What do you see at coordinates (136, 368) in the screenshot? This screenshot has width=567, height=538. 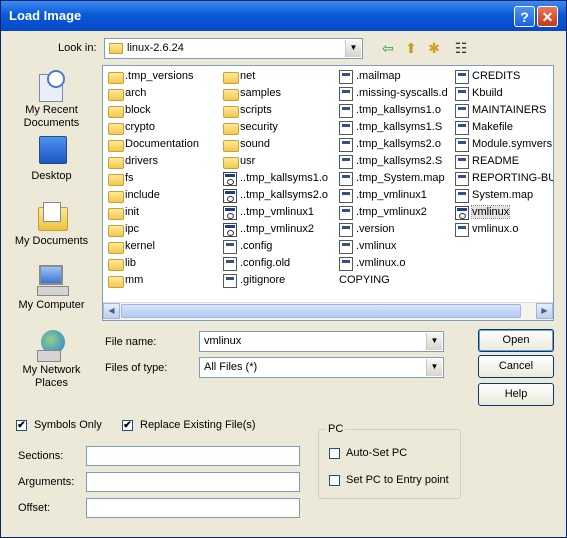 I see `files-of-type-label: Files of type:` at bounding box center [136, 368].